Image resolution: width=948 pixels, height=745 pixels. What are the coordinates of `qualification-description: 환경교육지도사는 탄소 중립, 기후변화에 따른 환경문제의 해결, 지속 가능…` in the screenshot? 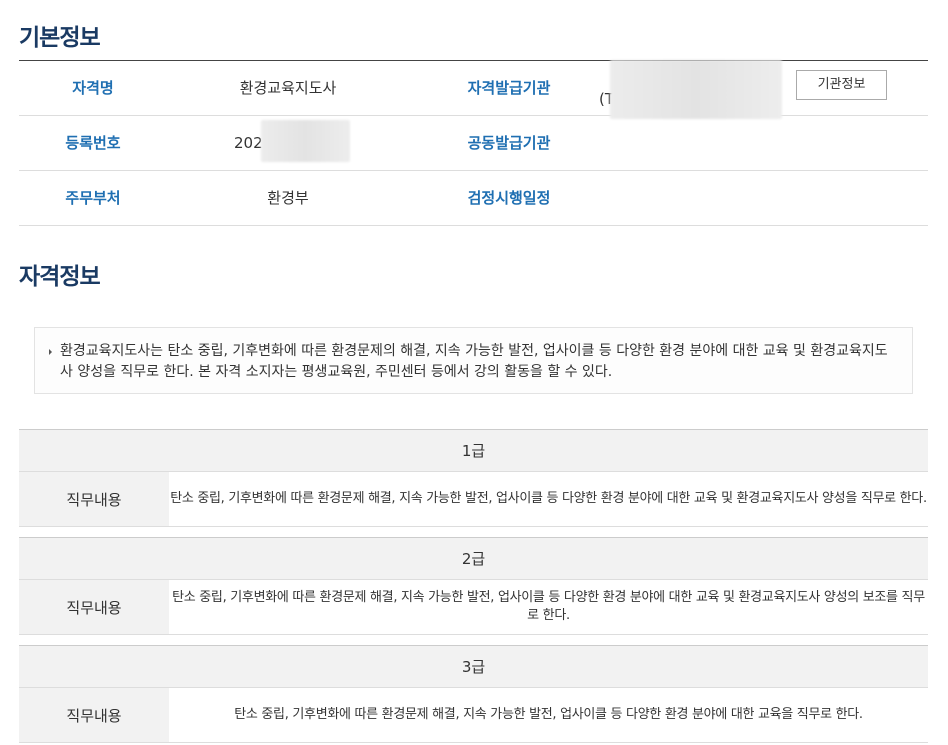 It's located at (474, 361).